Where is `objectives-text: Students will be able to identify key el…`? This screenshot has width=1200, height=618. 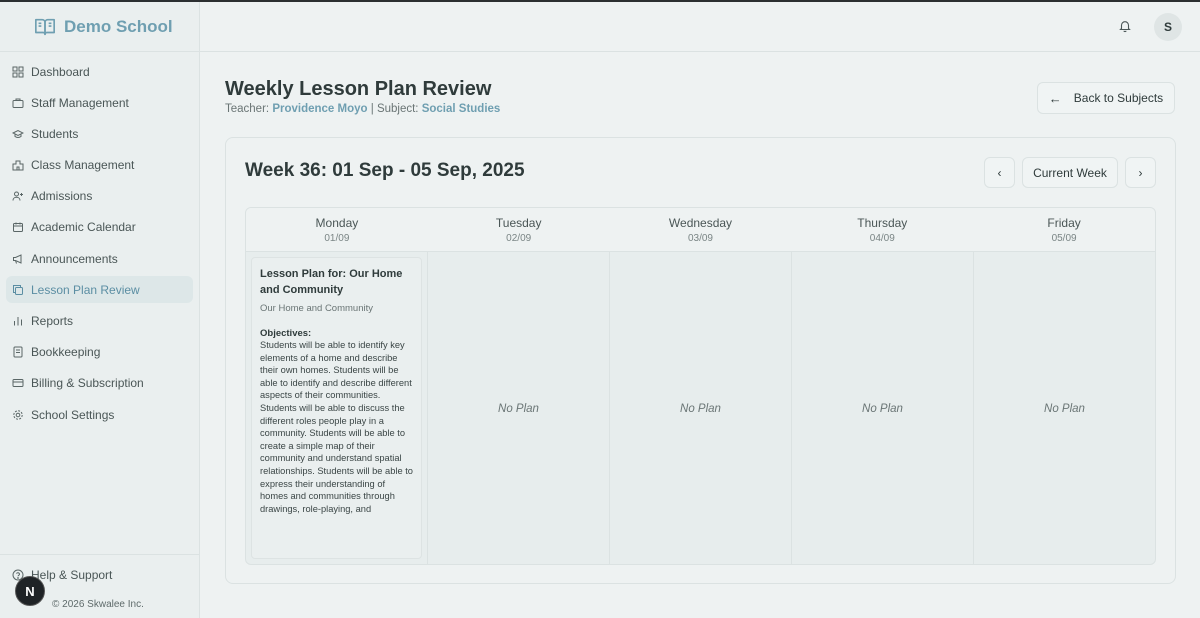
objectives-text: Students will be able to identify key el… is located at coordinates (336, 427).